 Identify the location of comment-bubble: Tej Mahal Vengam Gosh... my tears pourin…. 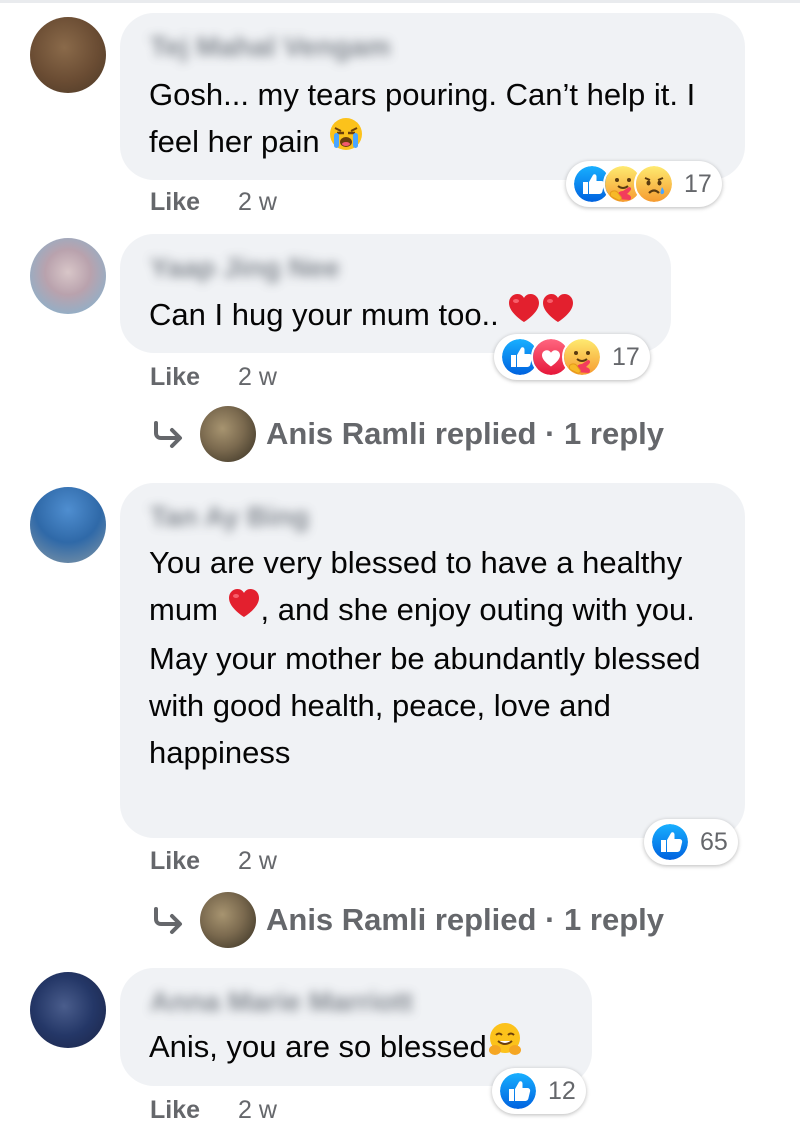
(432, 96).